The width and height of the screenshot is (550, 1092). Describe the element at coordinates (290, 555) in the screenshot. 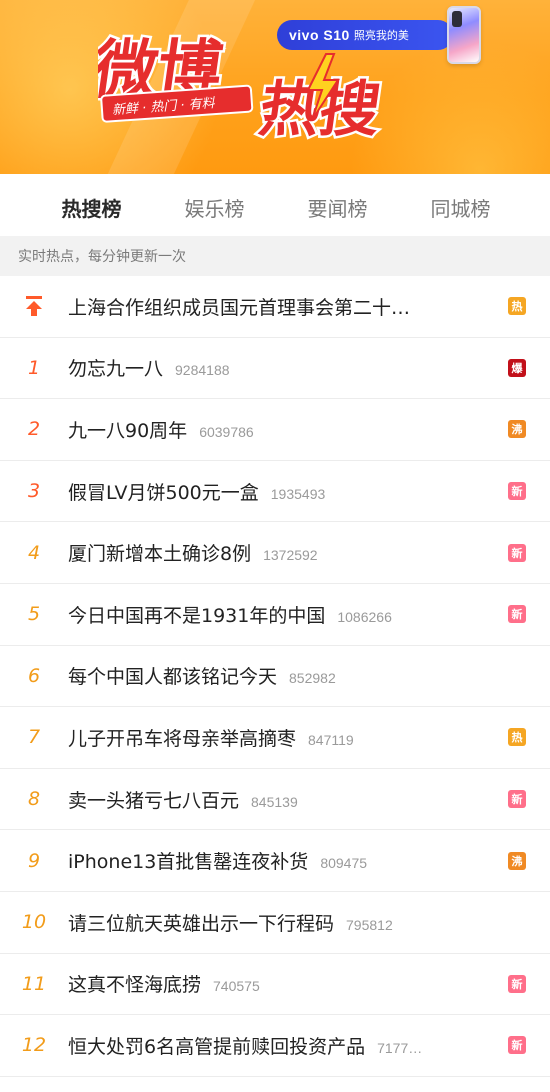

I see `heat-count: 1372592` at that location.